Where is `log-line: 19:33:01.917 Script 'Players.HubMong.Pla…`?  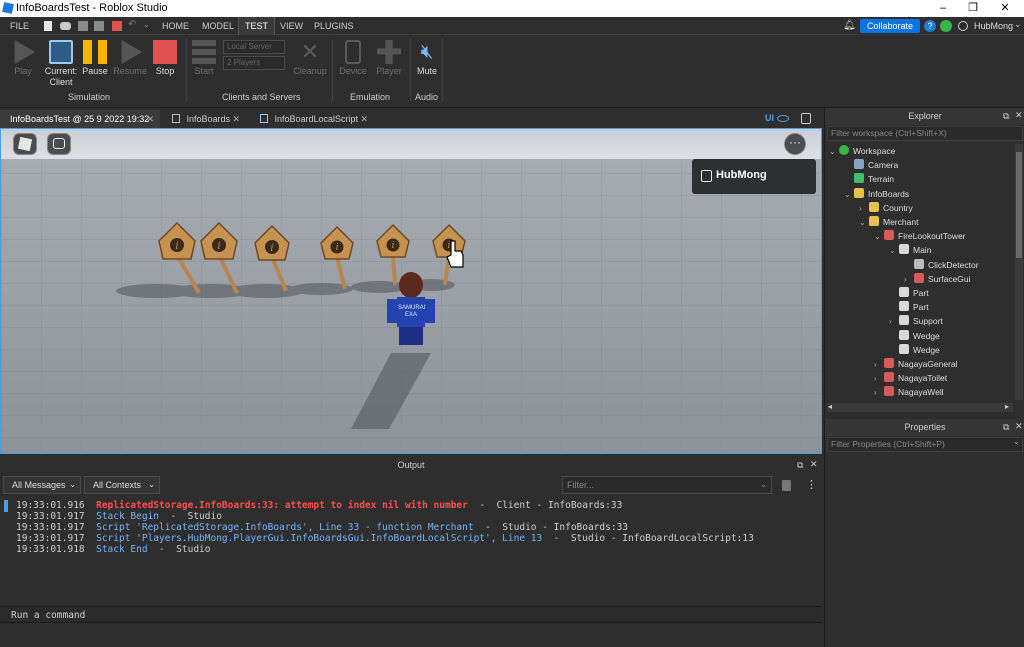 log-line: 19:33:01.917 Script 'Players.HubMong.Pla… is located at coordinates (385, 538).